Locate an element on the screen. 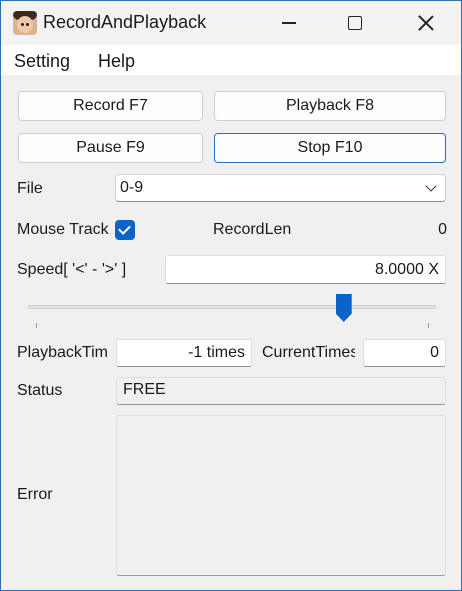 The height and width of the screenshot is (591, 462). minimize-button is located at coordinates (289, 23).